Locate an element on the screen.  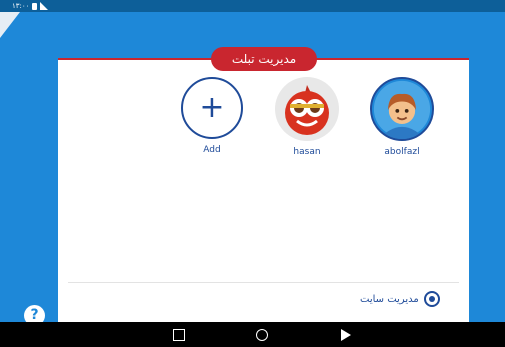
home-circle-icon is located at coordinates (262, 335).